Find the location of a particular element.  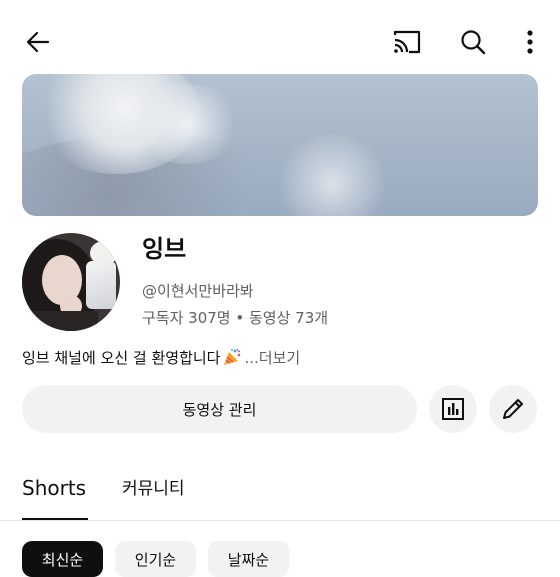

search-icon is located at coordinates (473, 42).